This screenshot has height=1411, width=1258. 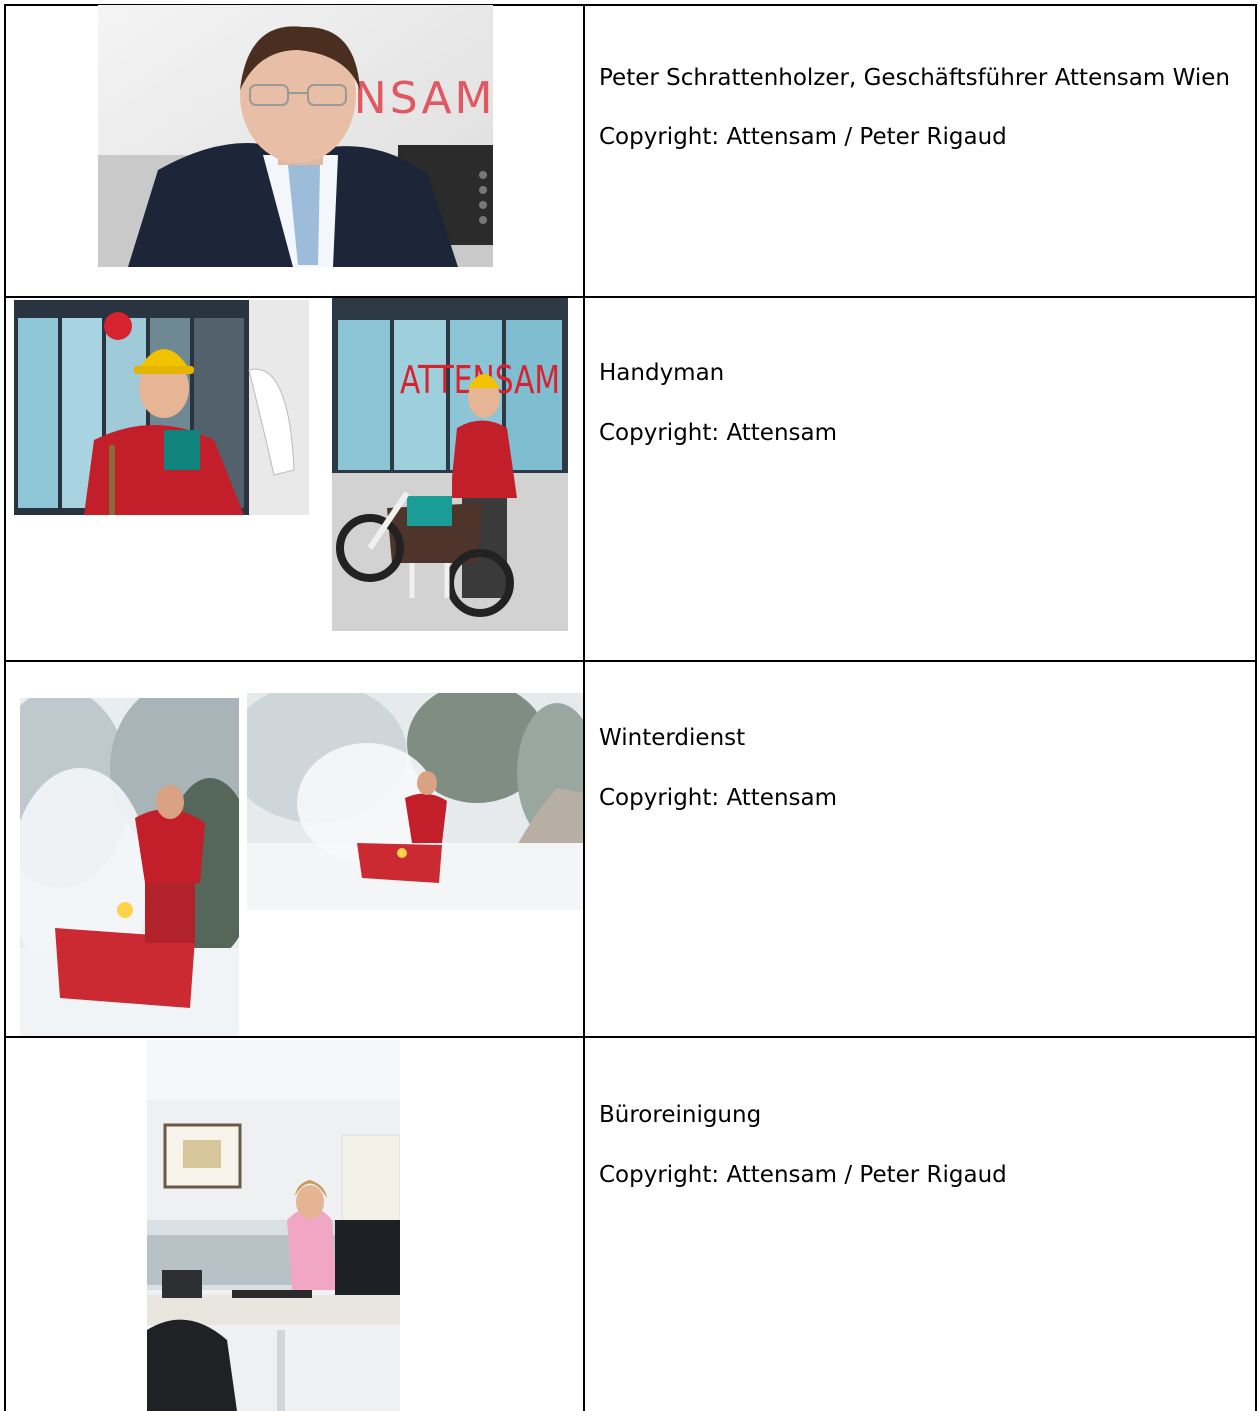 What do you see at coordinates (918, 768) in the screenshot?
I see `caption-cell-3: Winterdienst Copyright: Attensam` at bounding box center [918, 768].